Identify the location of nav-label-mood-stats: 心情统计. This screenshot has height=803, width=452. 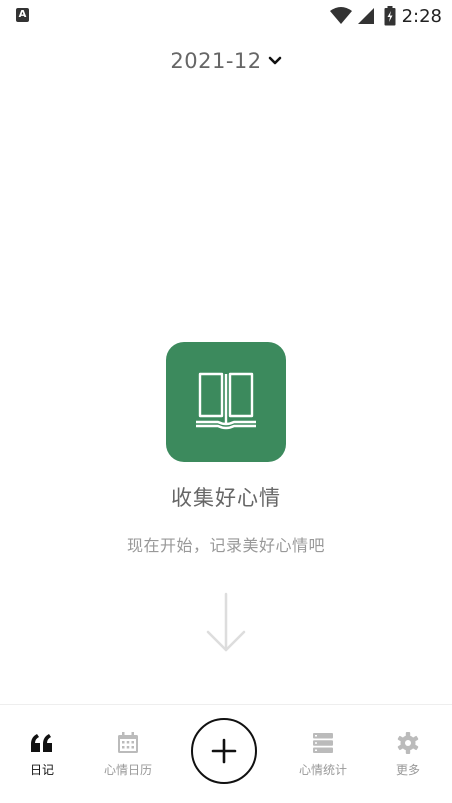
(322, 770).